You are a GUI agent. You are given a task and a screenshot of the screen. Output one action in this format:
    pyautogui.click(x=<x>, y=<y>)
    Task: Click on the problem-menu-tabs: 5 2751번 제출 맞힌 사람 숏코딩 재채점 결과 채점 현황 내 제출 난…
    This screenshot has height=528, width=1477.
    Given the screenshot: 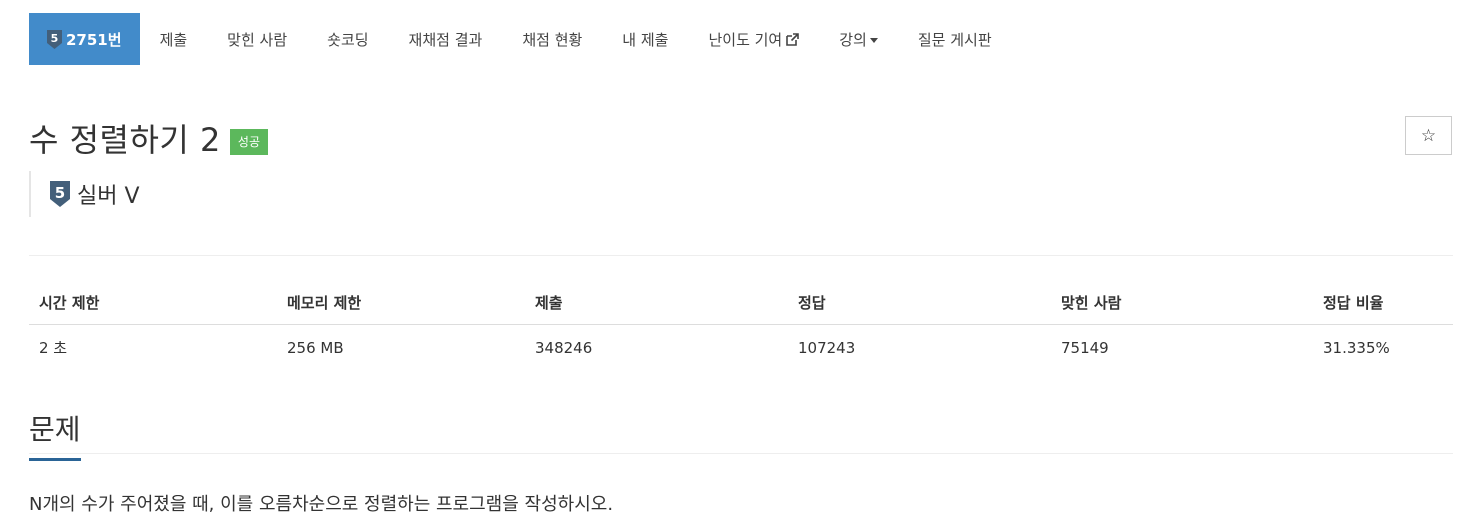 What is the action you would take?
    pyautogui.click(x=520, y=39)
    